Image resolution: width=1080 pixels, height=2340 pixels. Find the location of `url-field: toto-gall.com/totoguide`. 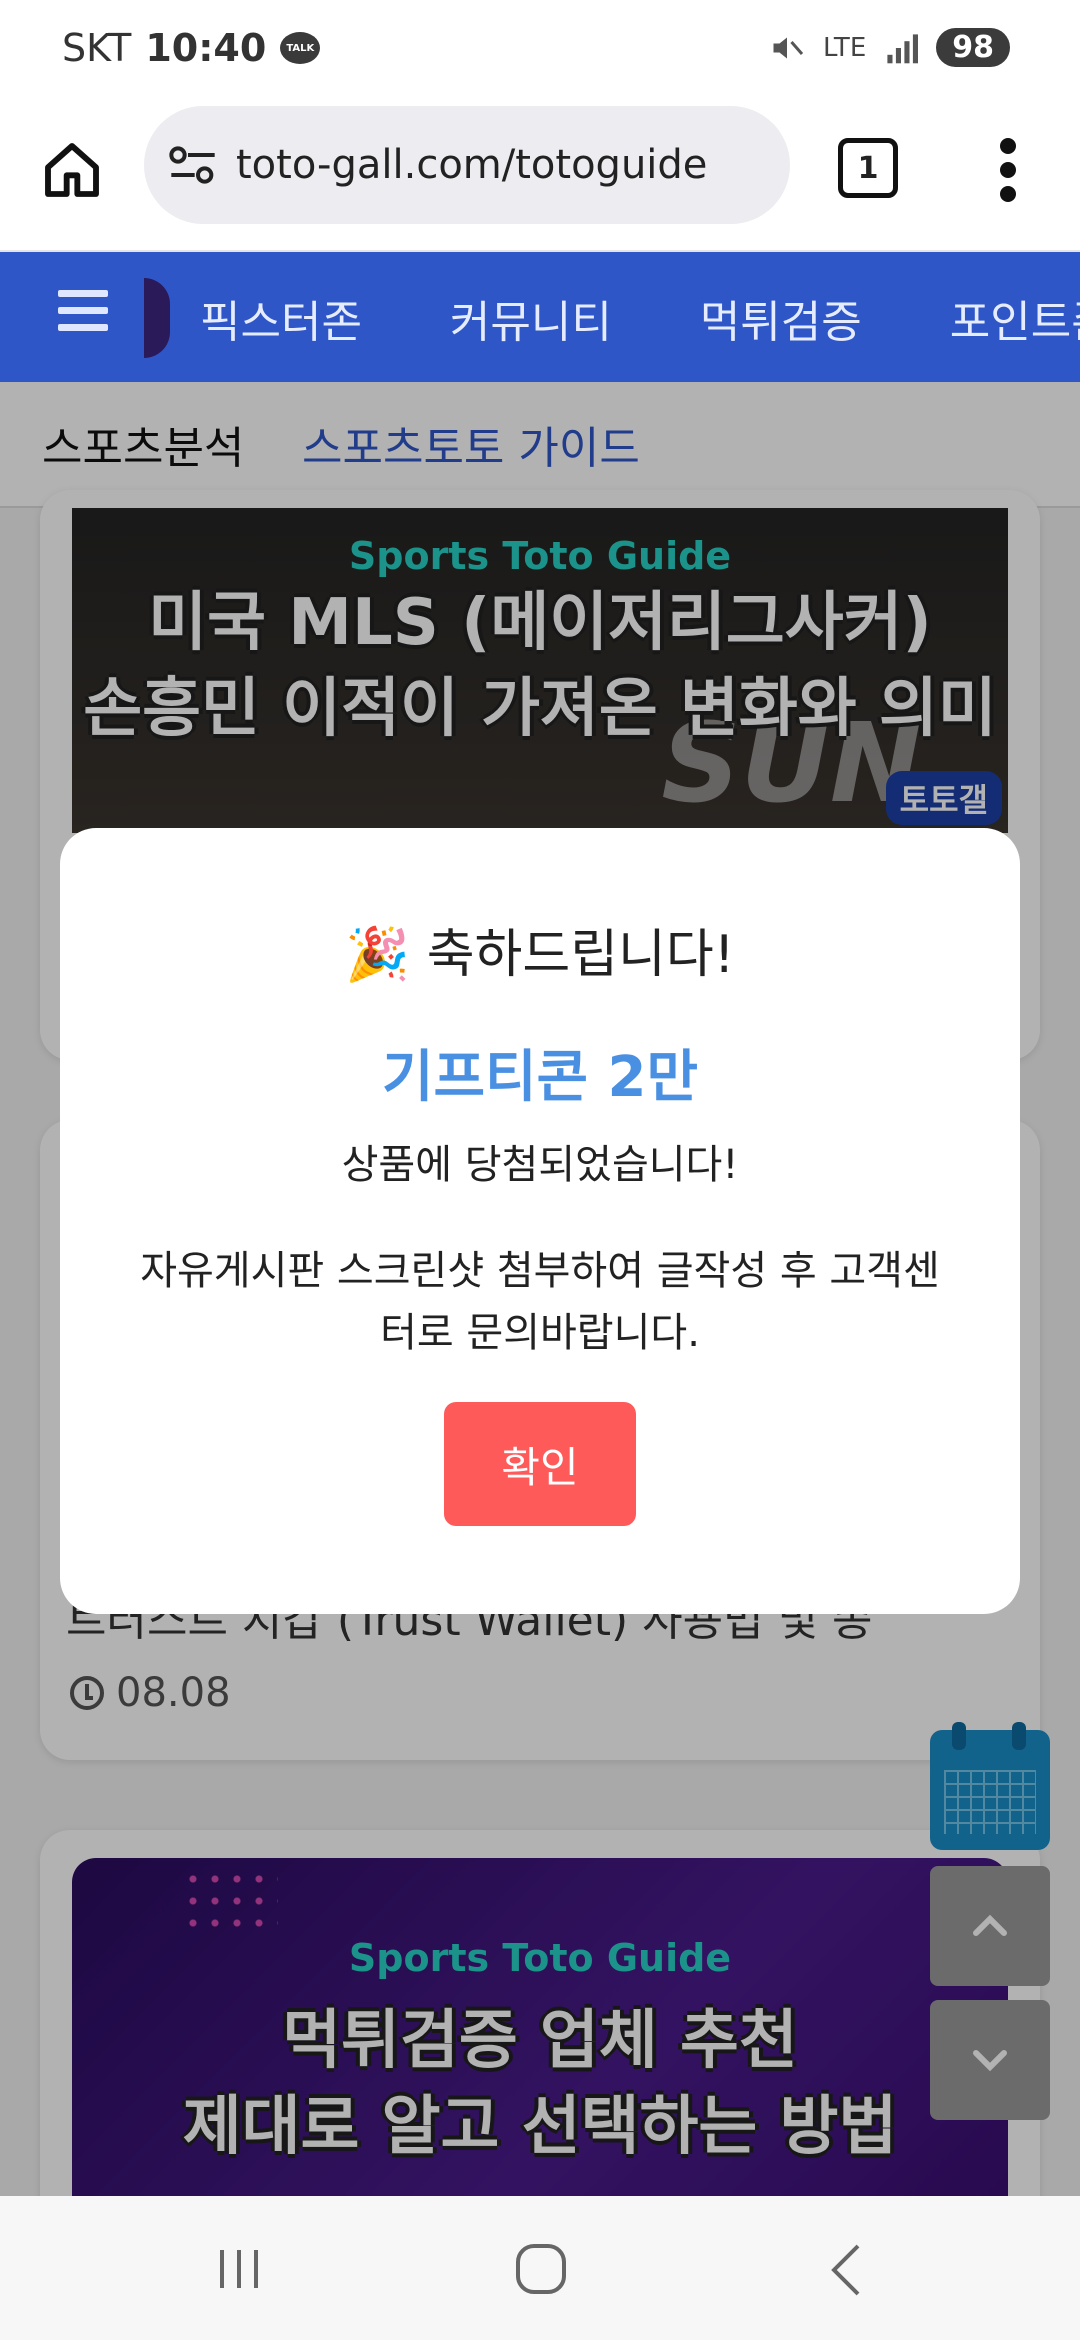

url-field: toto-gall.com/totoguide is located at coordinates (467, 165).